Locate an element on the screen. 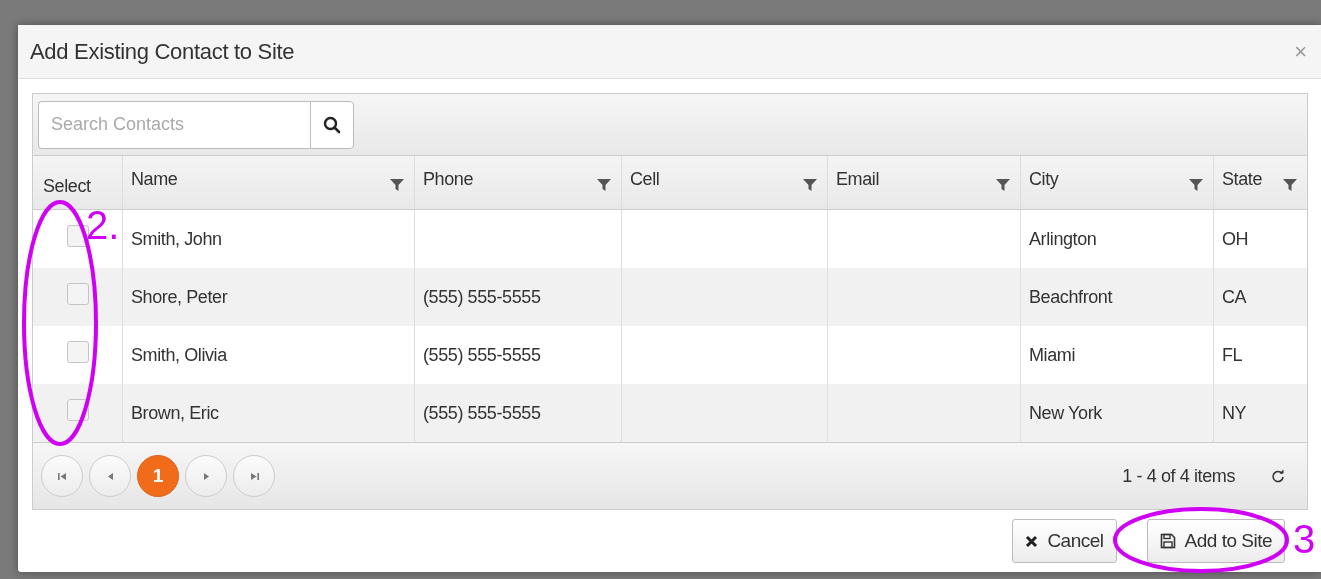  table-cell: NY is located at coordinates (1234, 413).